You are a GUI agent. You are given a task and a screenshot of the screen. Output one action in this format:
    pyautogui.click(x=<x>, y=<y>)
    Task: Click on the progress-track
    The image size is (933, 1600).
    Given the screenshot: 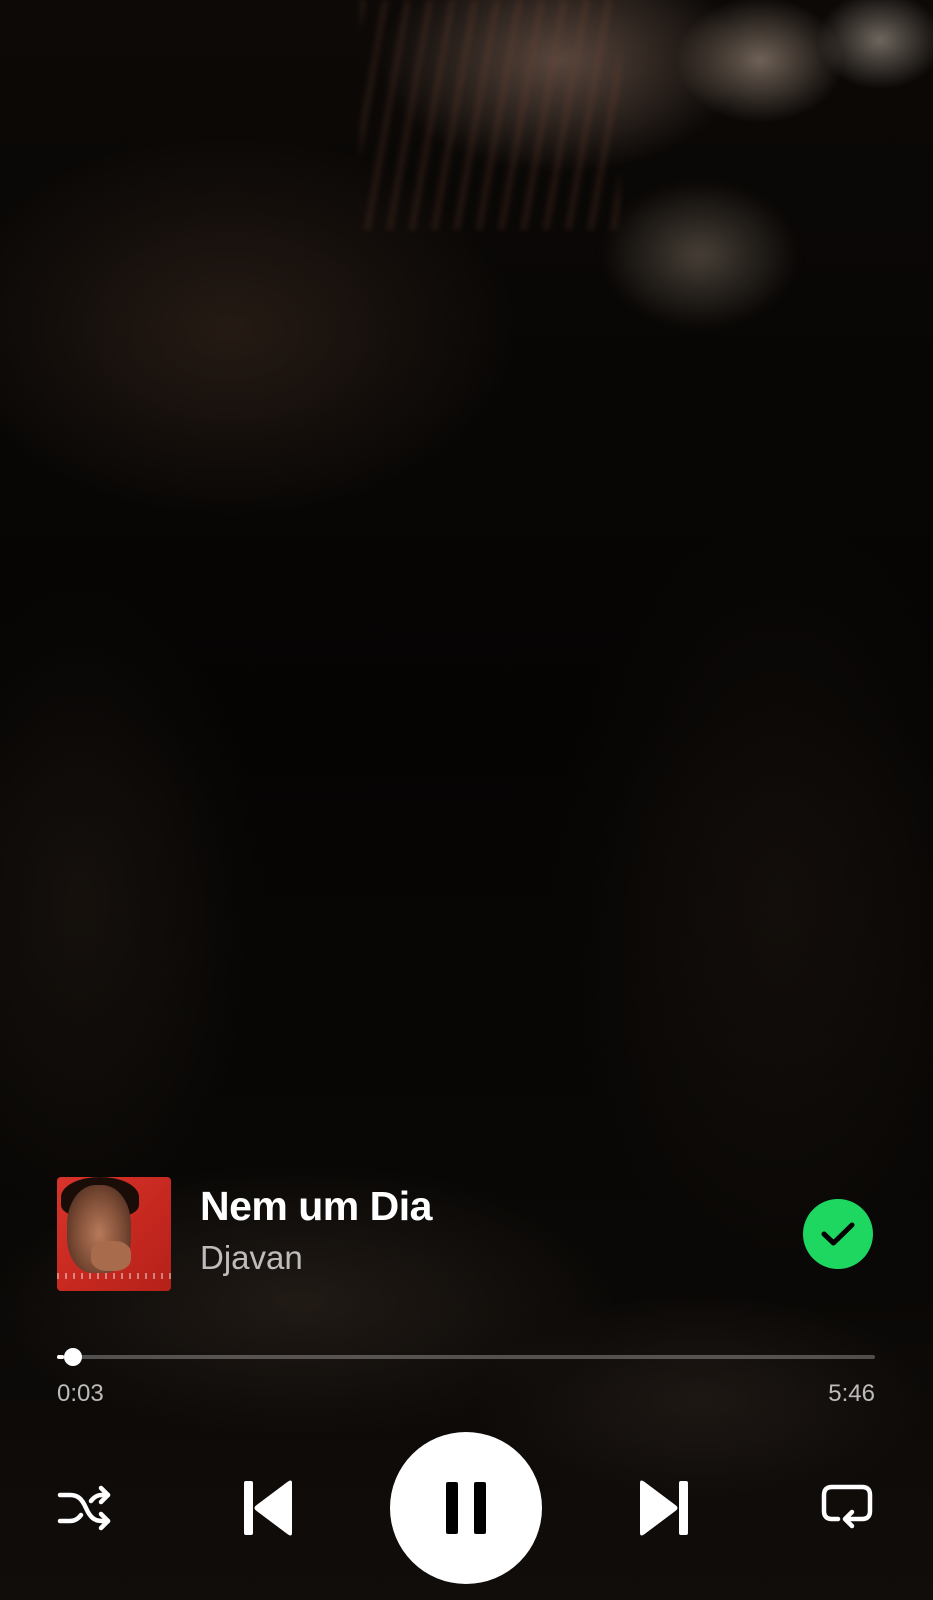 What is the action you would take?
    pyautogui.click(x=466, y=1357)
    